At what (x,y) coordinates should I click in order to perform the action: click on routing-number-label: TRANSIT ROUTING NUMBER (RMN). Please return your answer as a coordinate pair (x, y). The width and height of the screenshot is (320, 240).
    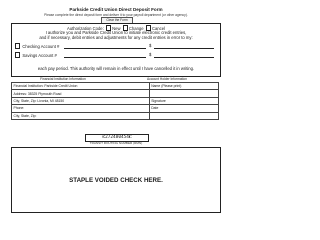
    Looking at the image, I should click on (116, 143).